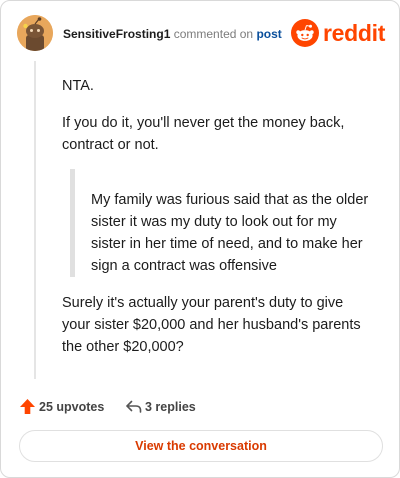 The height and width of the screenshot is (478, 400). Describe the element at coordinates (305, 33) in the screenshot. I see `reddit-logo-icon` at that location.